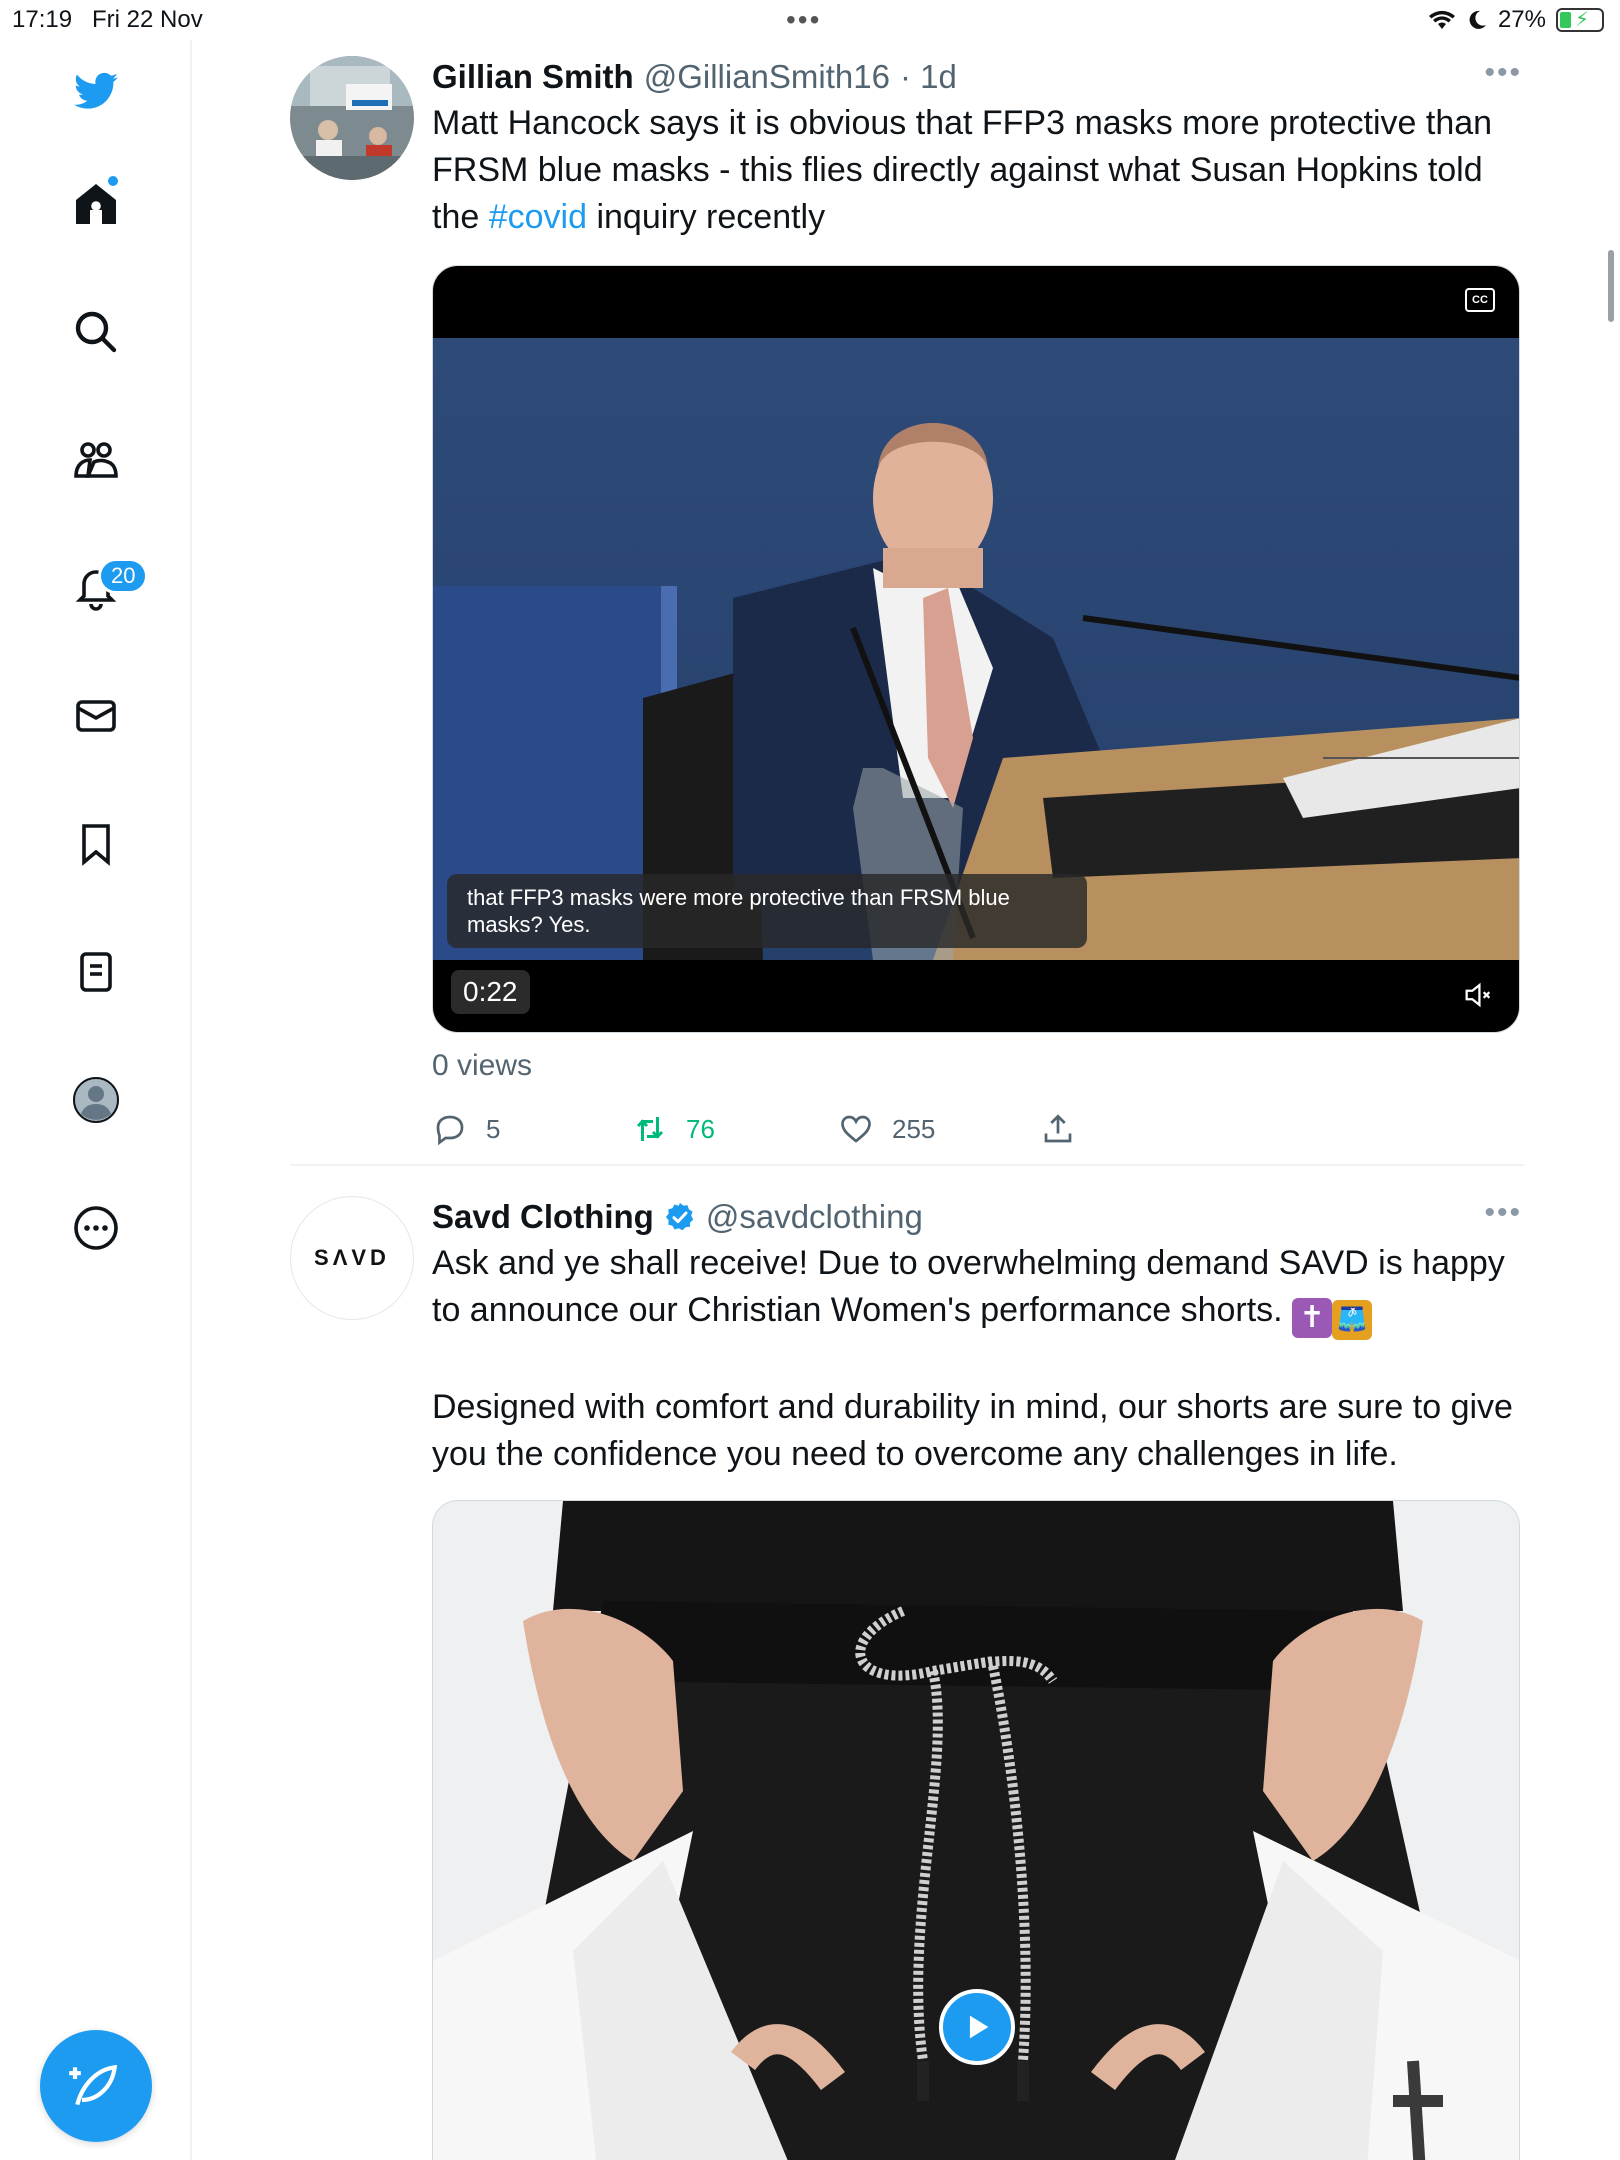 This screenshot has height=2160, width=1620. I want to click on reply-count: 5, so click(493, 1128).